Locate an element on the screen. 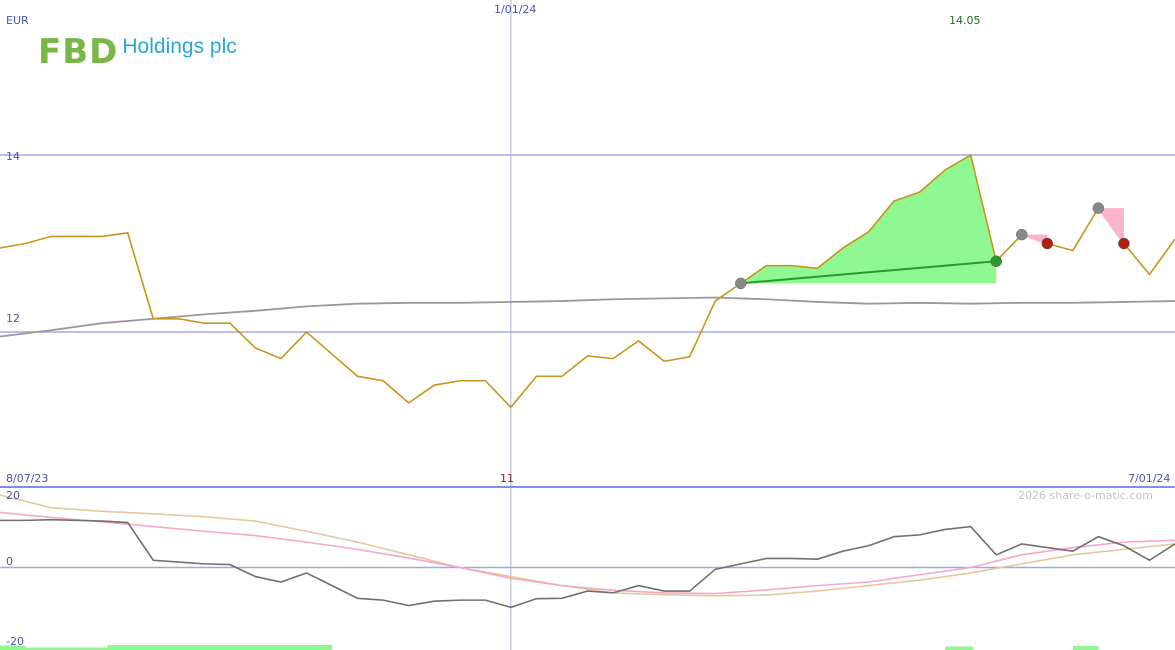  currency-label: EUR is located at coordinates (17, 20).